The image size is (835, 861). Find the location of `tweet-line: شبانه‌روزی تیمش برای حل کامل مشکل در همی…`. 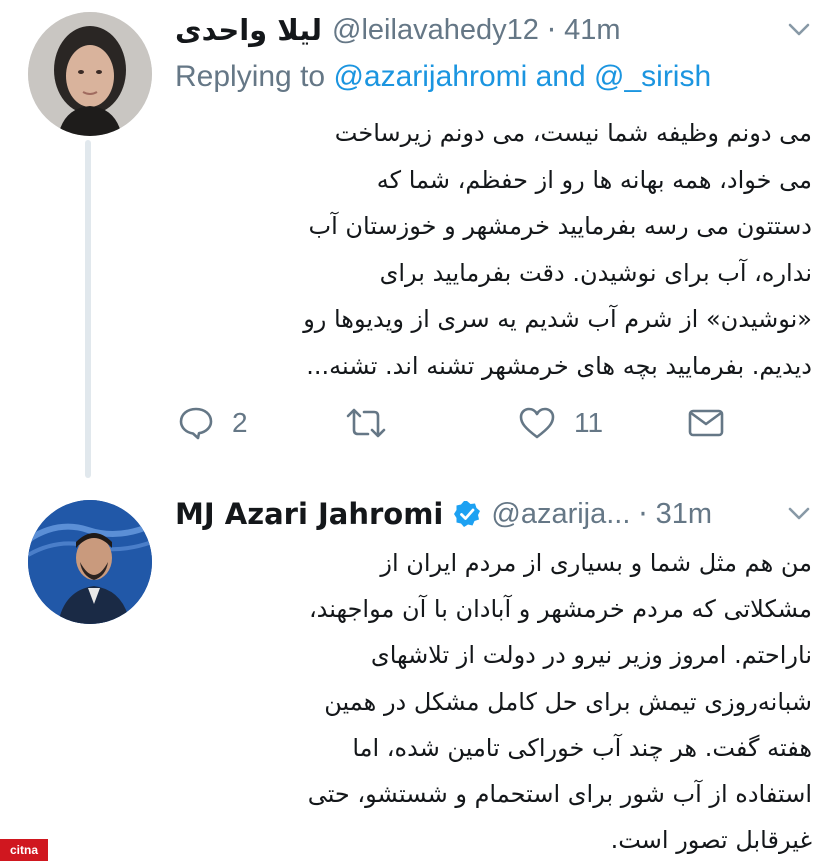

tweet-line: شبانه‌روزی تیمش برای حل کامل مشکل در همی… is located at coordinates (568, 701).